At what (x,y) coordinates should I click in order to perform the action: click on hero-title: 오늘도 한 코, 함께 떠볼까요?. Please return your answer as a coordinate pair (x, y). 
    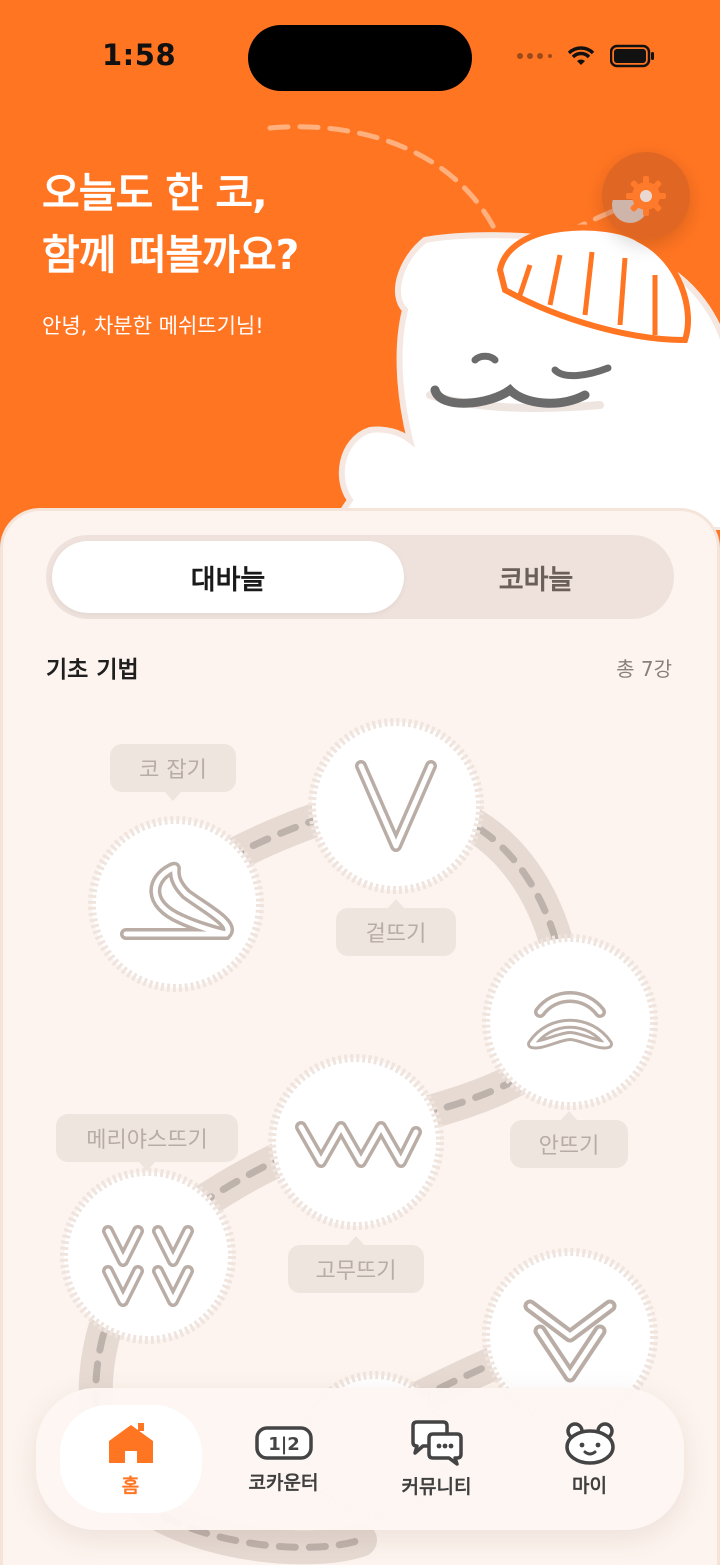
    Looking at the image, I should click on (170, 224).